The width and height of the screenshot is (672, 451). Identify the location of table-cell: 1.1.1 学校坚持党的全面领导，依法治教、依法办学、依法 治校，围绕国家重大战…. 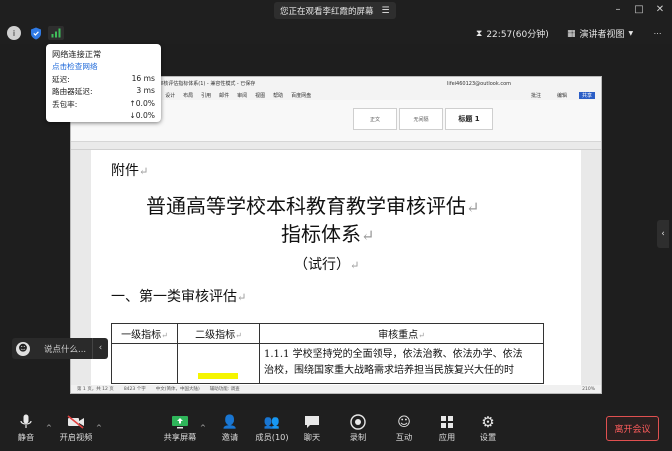
(401, 363).